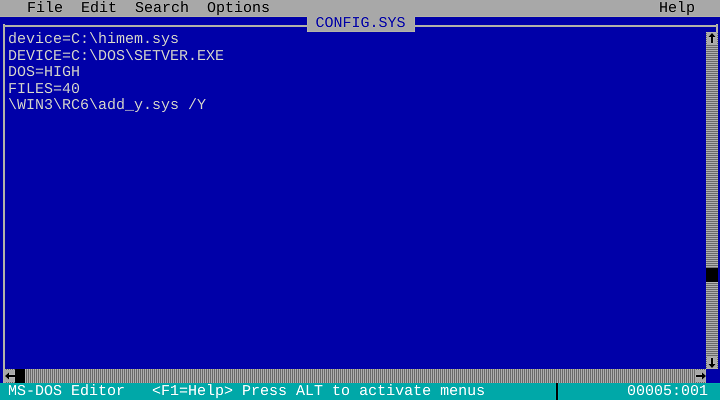 This screenshot has height=400, width=720. Describe the element at coordinates (319, 391) in the screenshot. I see `status-hint: <F1=Help> Press ALT to activate menus` at that location.